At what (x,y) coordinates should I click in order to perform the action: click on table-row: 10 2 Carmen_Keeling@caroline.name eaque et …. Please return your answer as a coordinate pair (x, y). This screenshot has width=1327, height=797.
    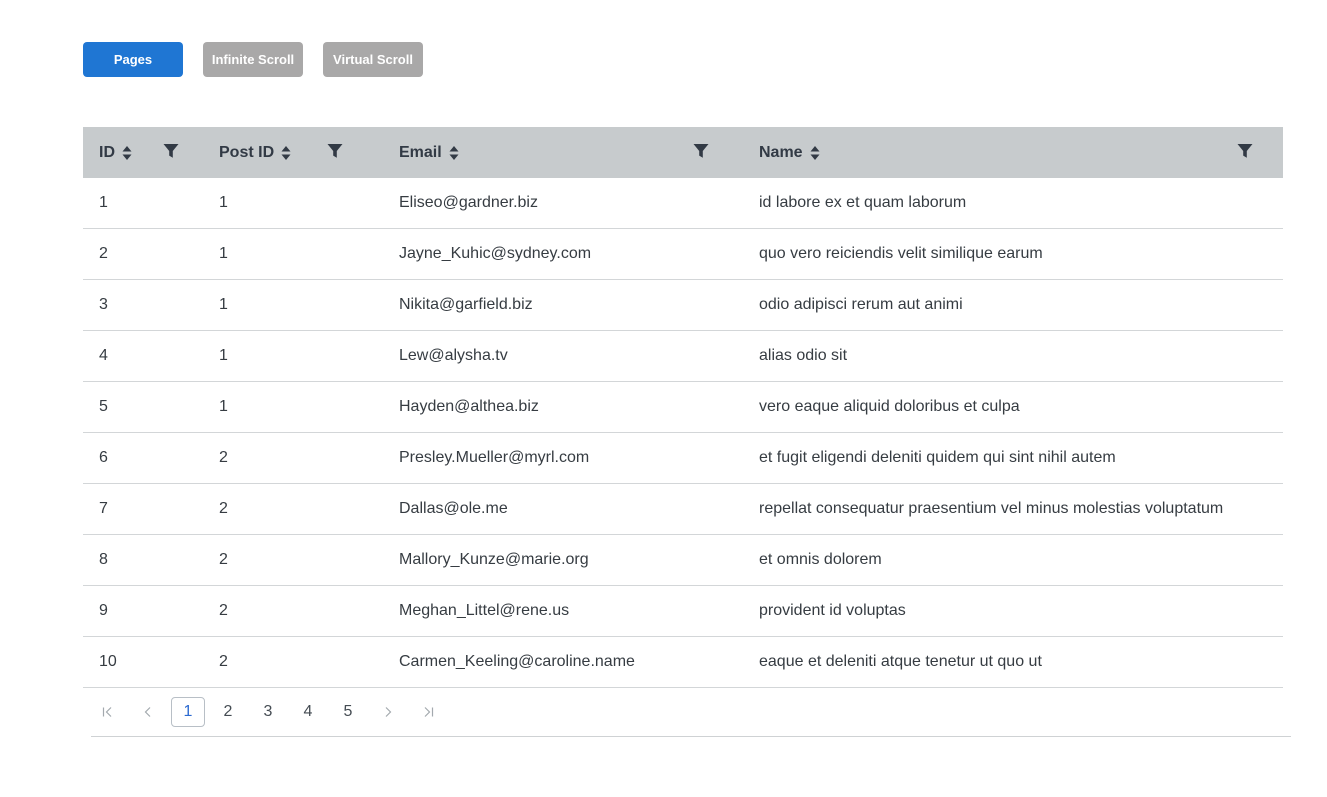
    Looking at the image, I should click on (683, 662).